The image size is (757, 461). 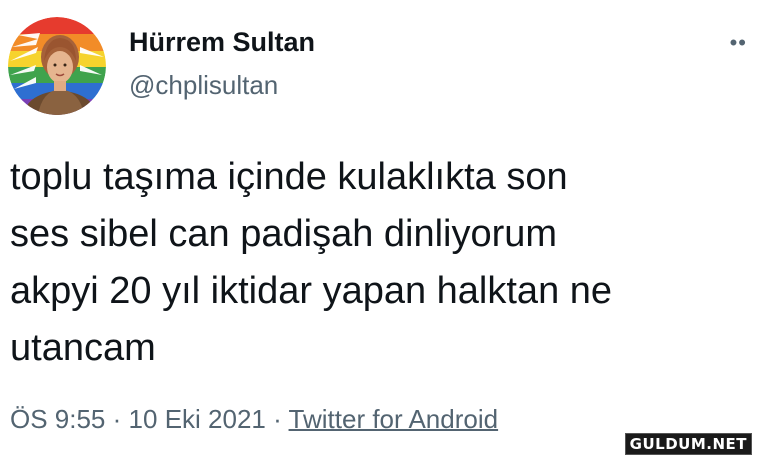 What do you see at coordinates (222, 42) in the screenshot?
I see `display-name: Hürrem Sultan` at bounding box center [222, 42].